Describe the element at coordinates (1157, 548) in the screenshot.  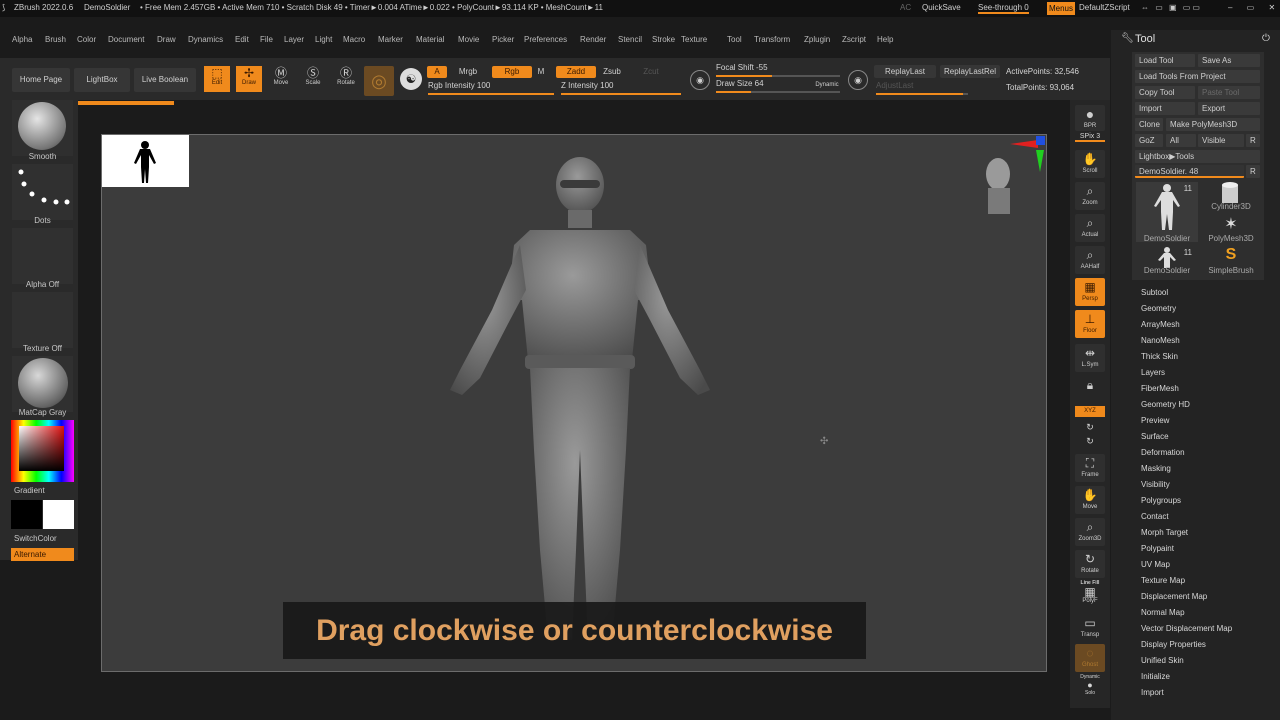
I see `tool-subpalette-polypaint: Polypaint` at that location.